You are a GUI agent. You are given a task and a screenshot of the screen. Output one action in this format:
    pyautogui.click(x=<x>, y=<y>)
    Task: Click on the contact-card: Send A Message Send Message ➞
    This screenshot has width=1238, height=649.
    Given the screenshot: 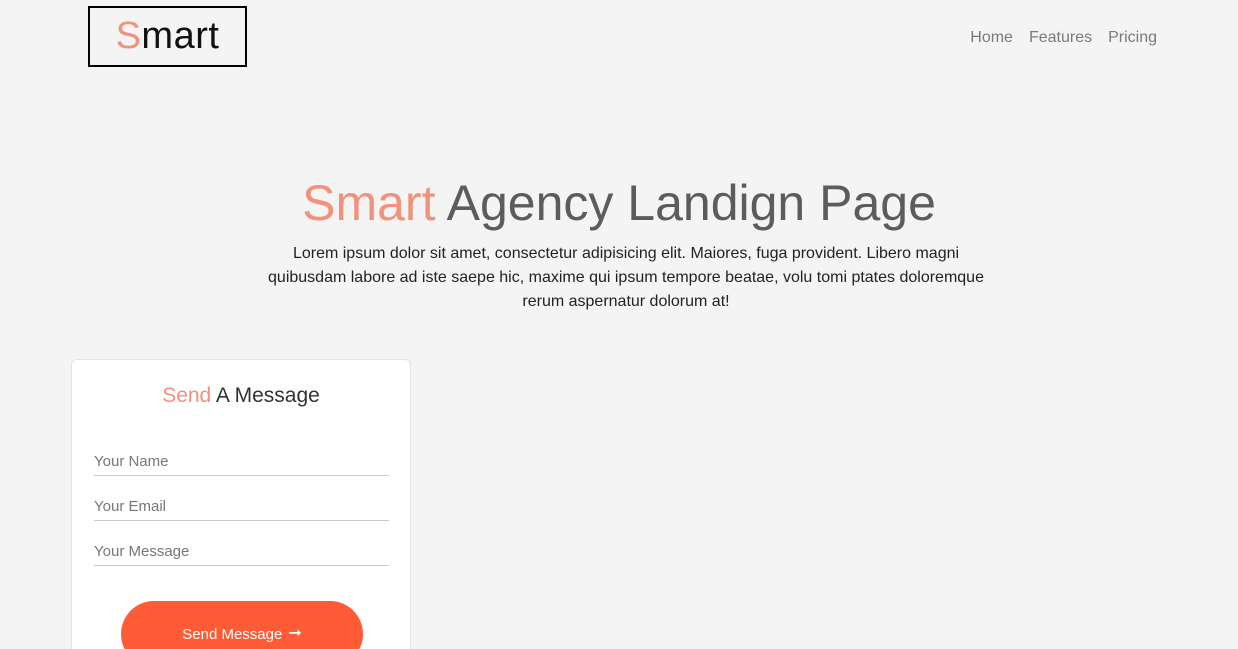 What is the action you would take?
    pyautogui.click(x=241, y=504)
    